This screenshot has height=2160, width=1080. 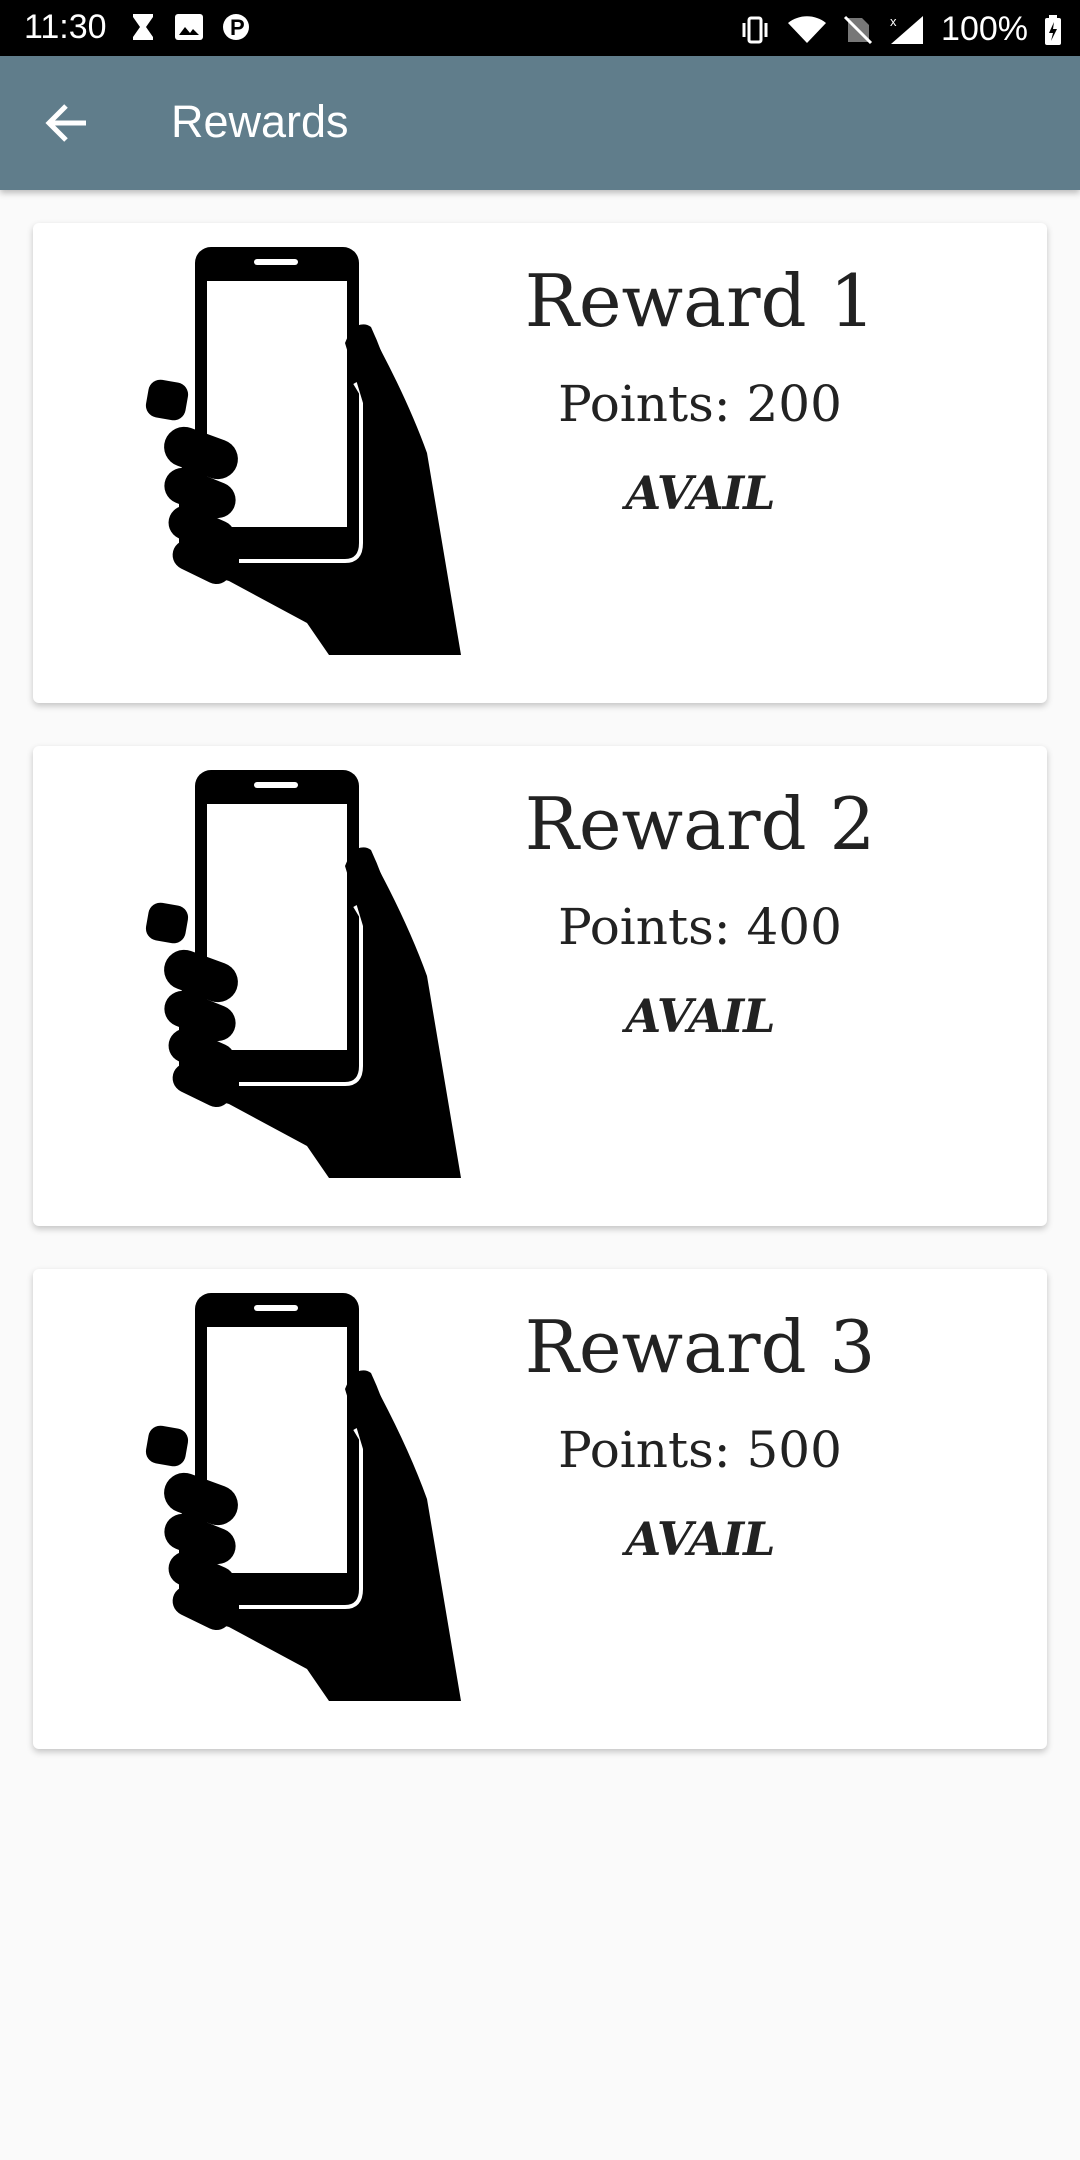 What do you see at coordinates (858, 29) in the screenshot?
I see `no-sim-icon` at bounding box center [858, 29].